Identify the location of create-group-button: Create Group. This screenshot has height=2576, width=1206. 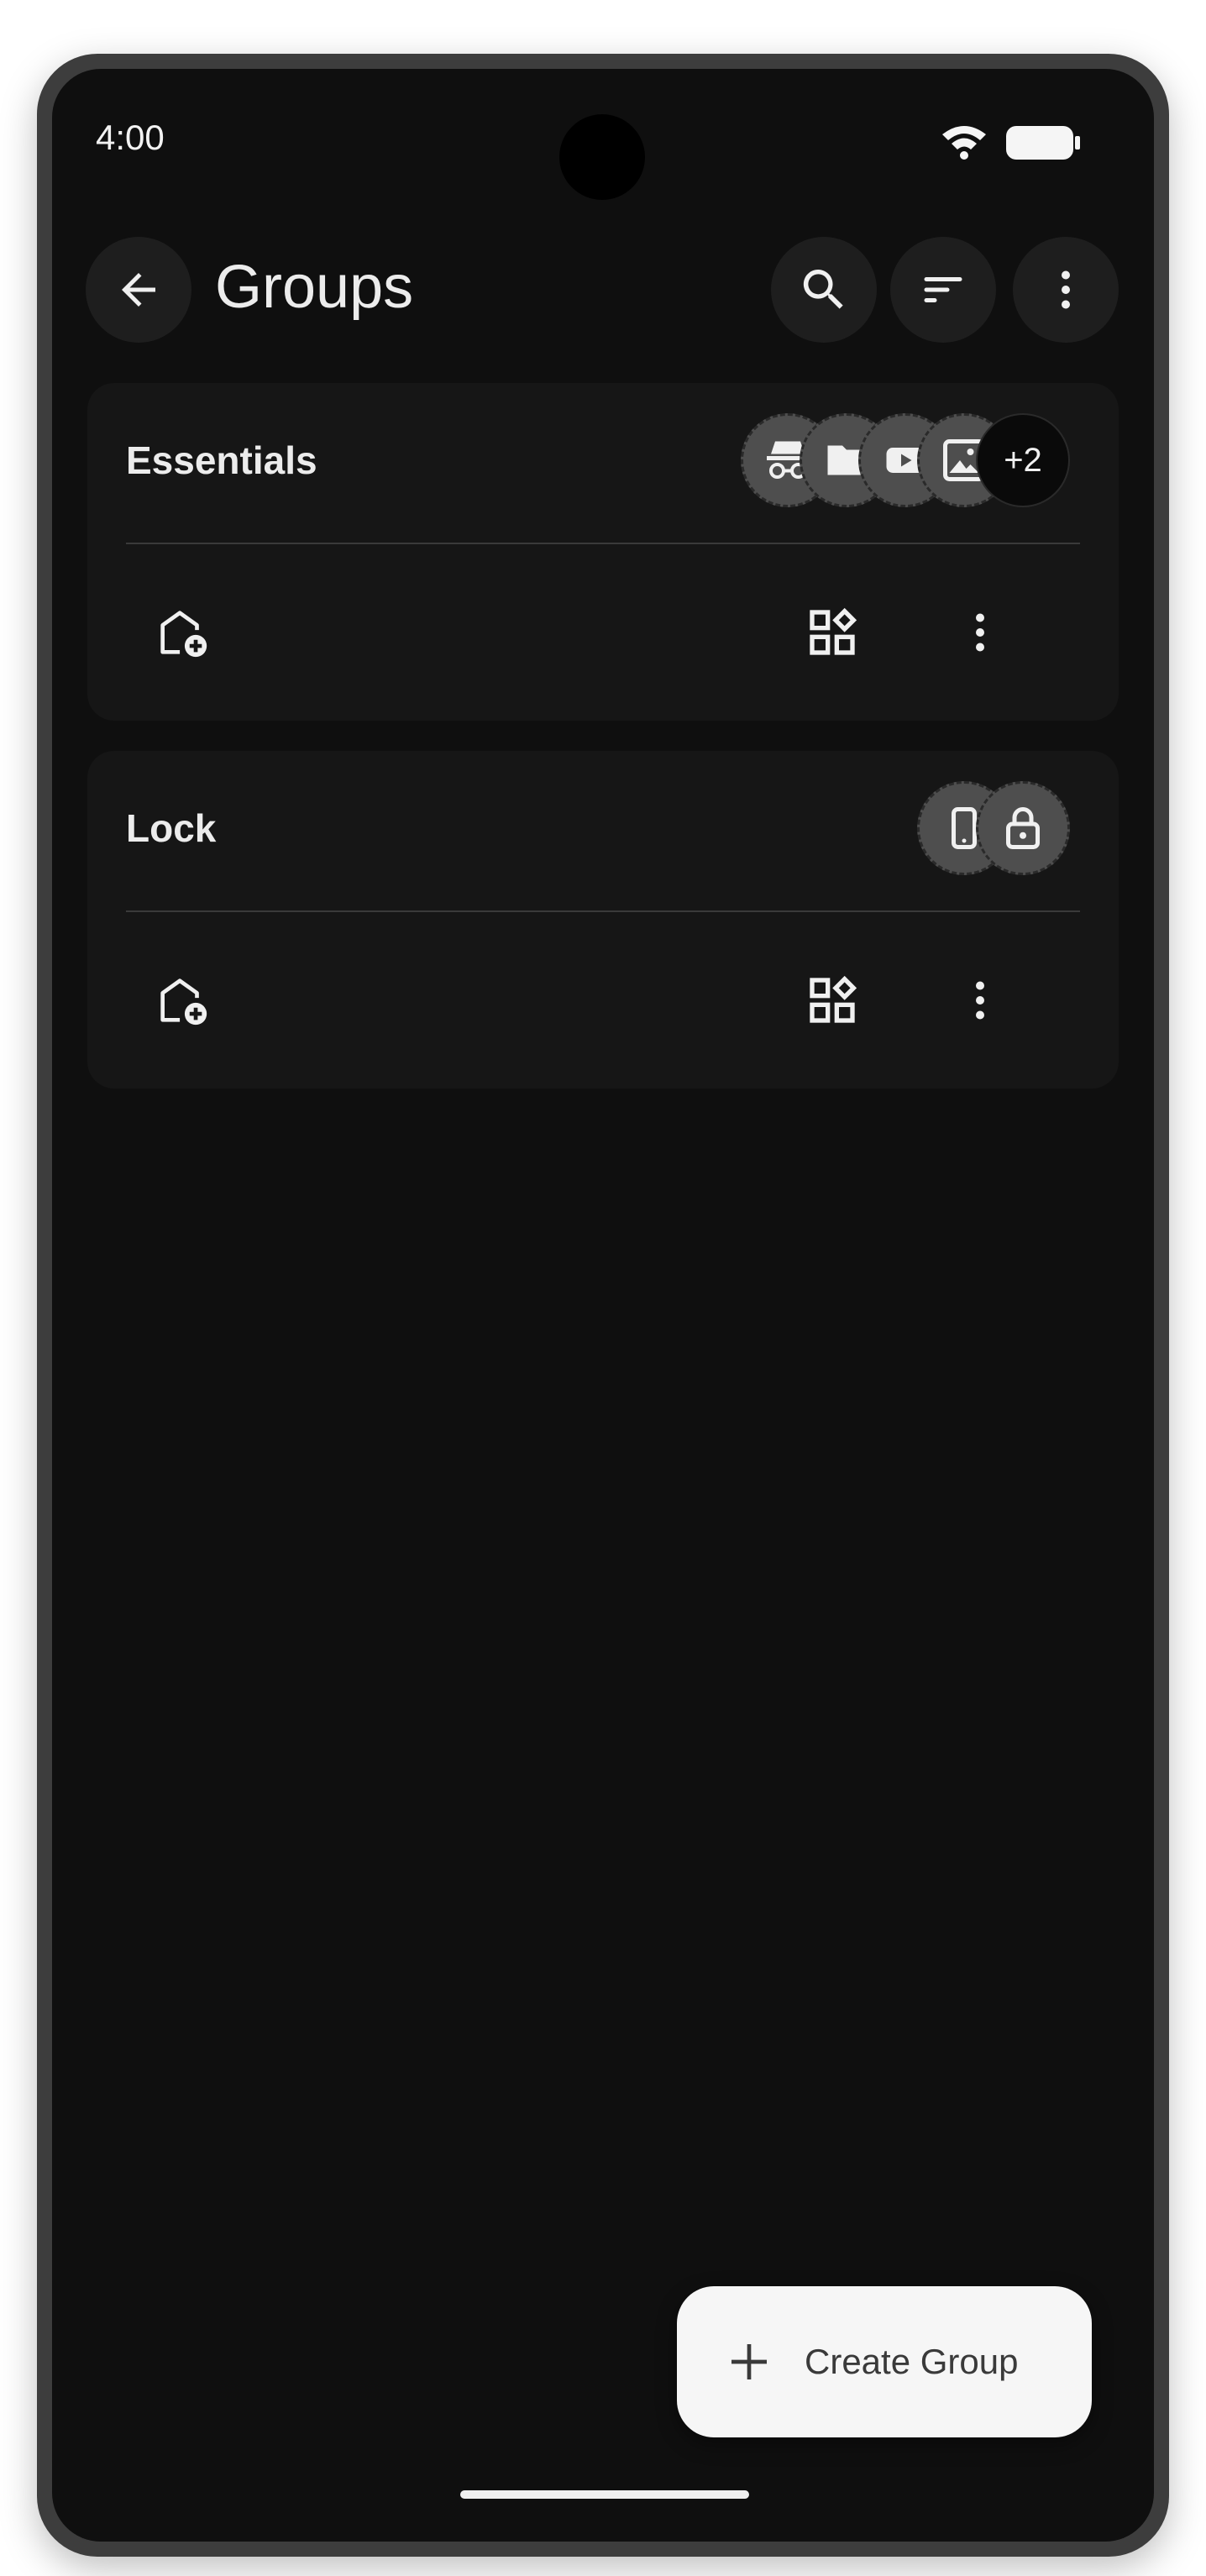
(884, 2361).